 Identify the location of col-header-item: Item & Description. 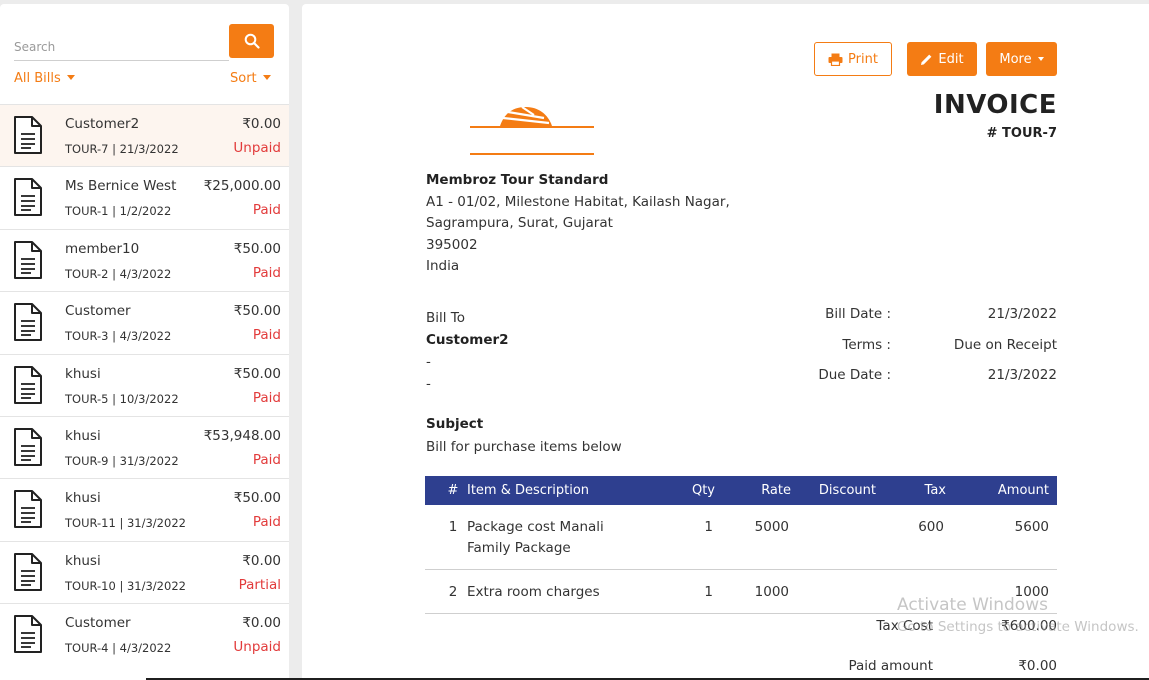
(528, 490).